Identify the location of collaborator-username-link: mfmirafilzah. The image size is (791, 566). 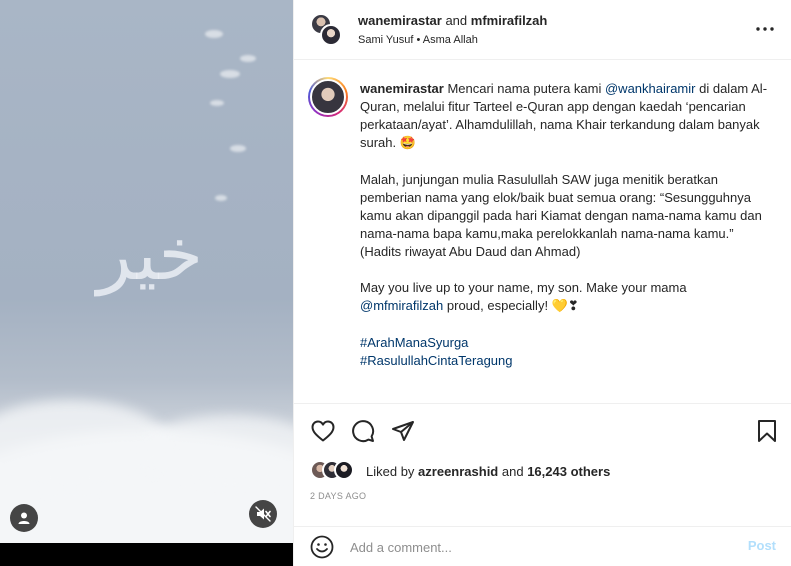
(509, 20).